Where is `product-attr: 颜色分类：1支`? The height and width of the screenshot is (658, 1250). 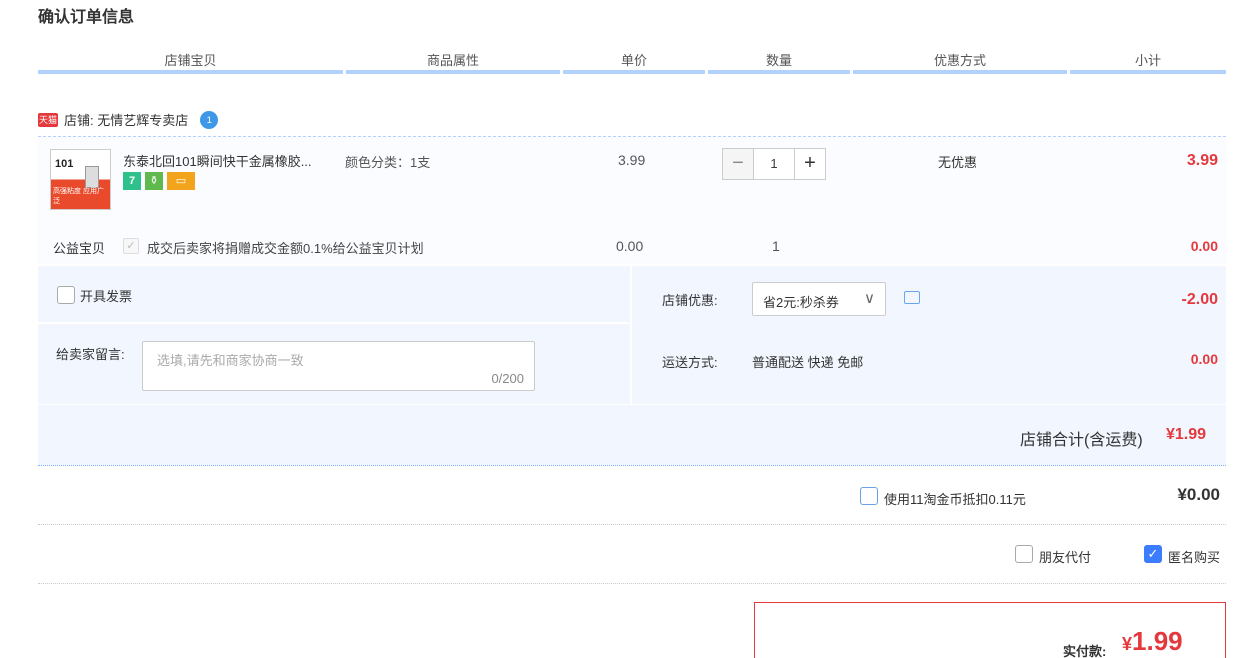 product-attr: 颜色分类：1支 is located at coordinates (388, 162).